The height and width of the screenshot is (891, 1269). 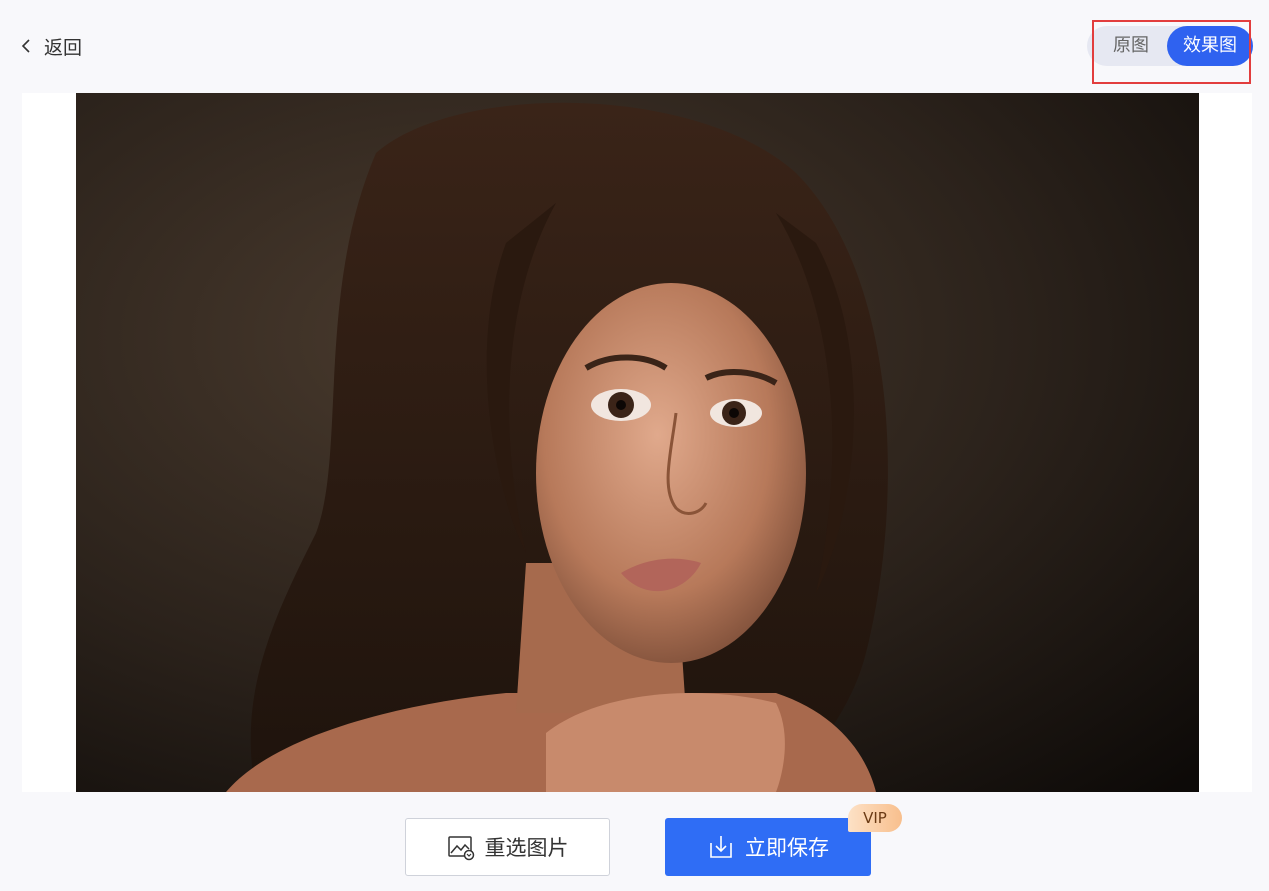 What do you see at coordinates (25, 46) in the screenshot?
I see `chevron-left-icon` at bounding box center [25, 46].